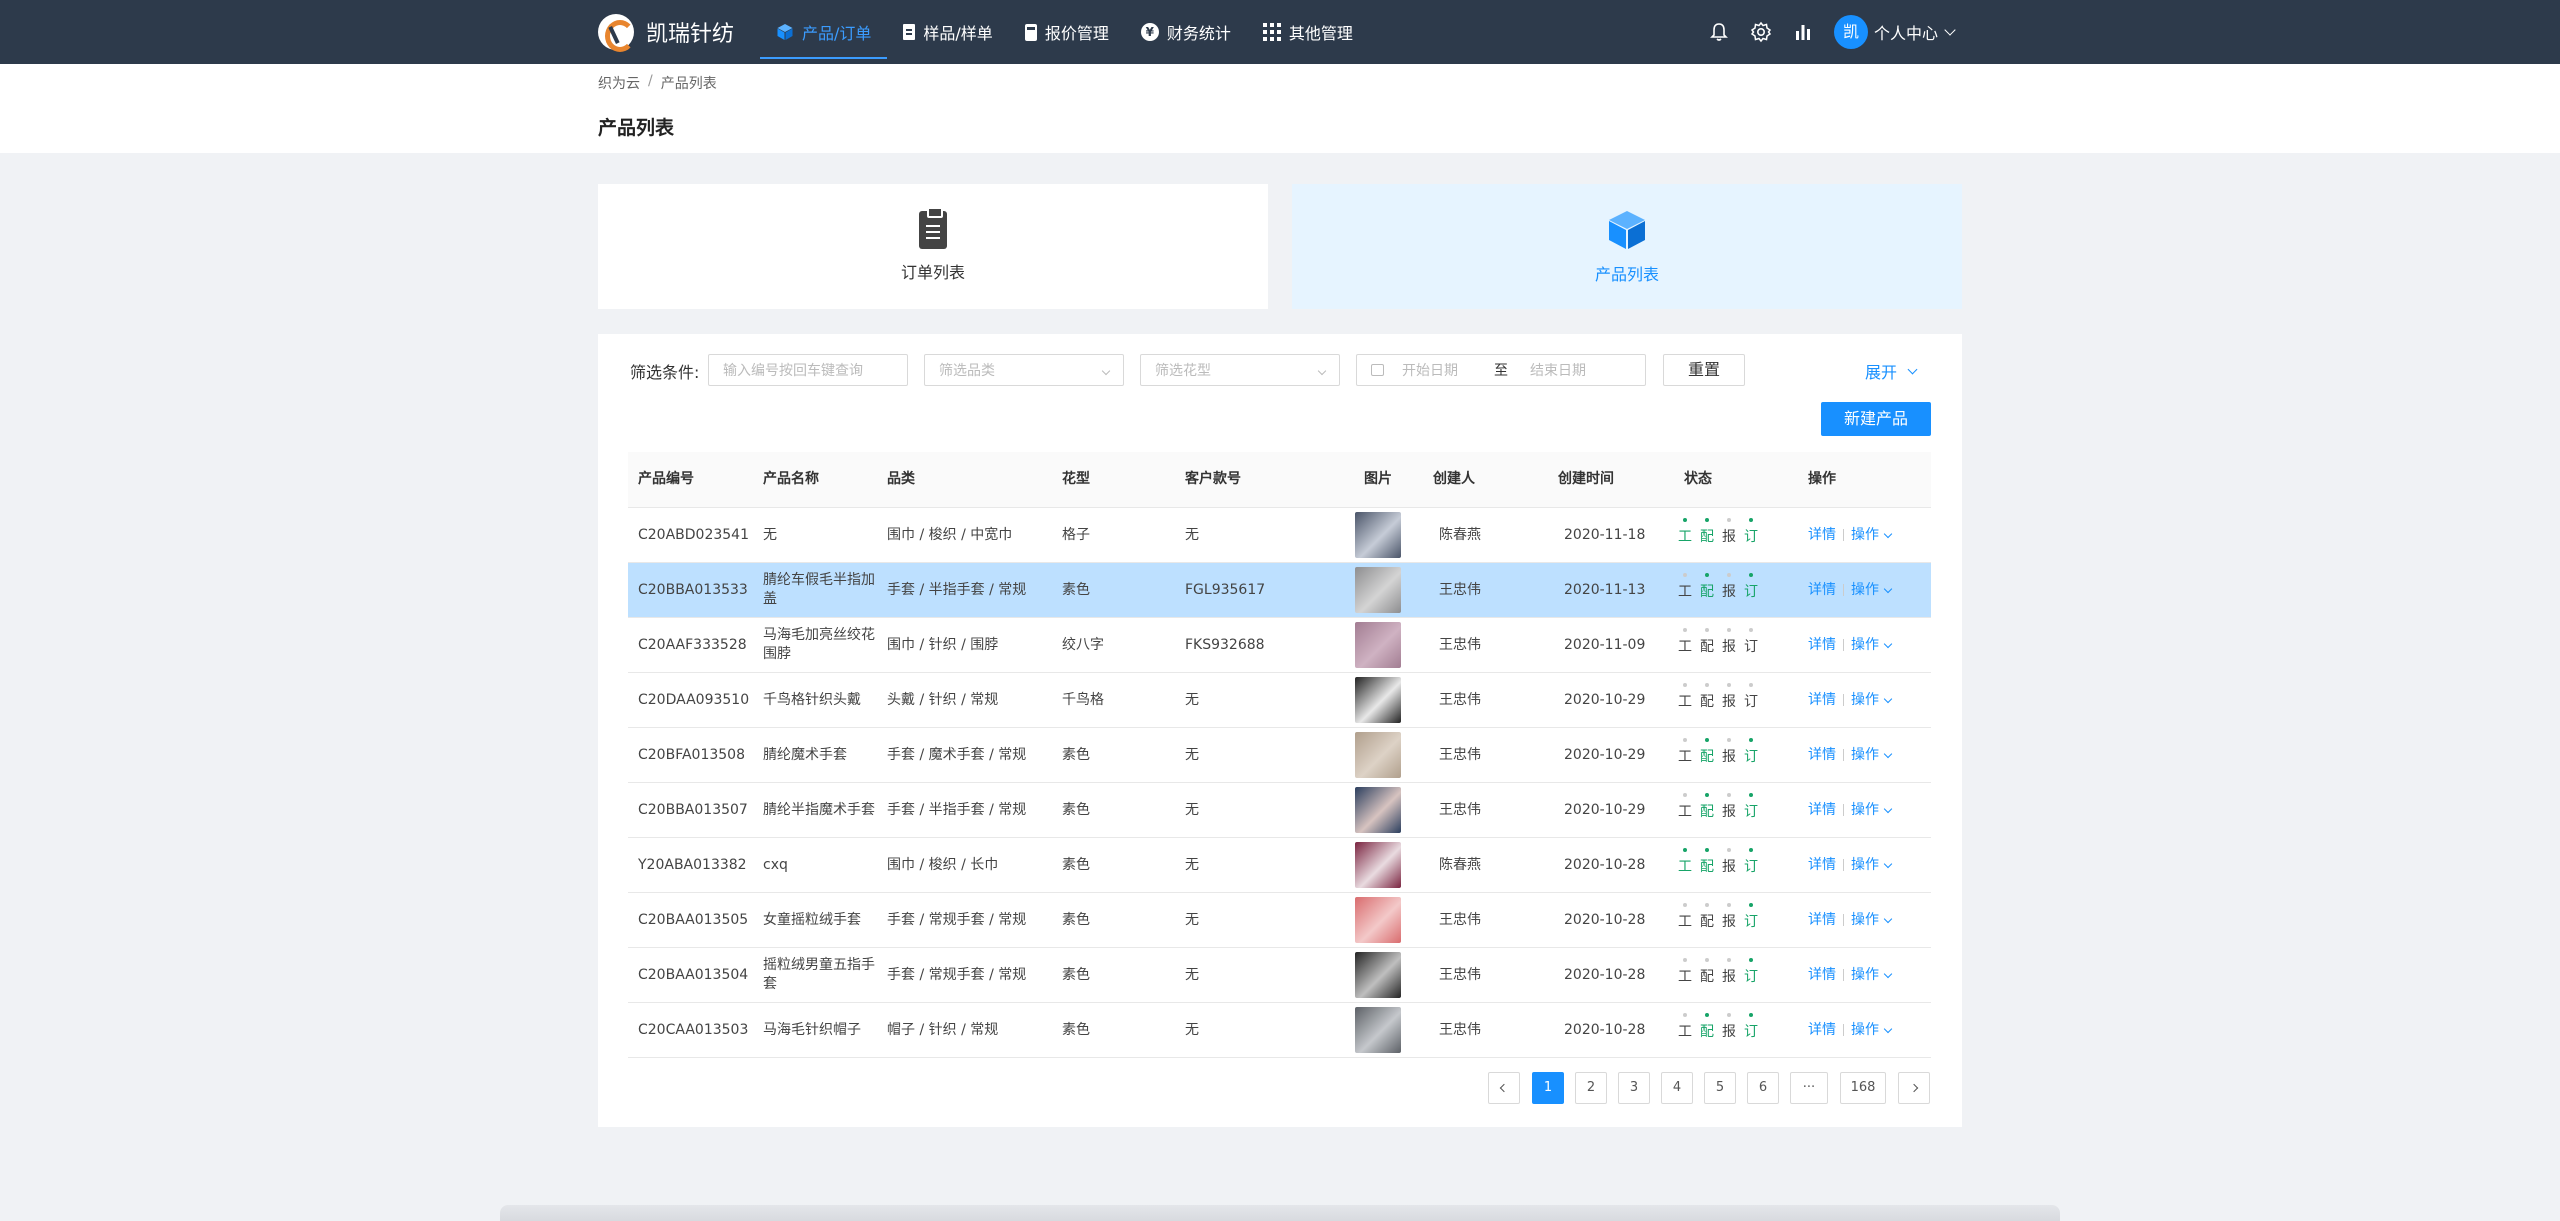 The width and height of the screenshot is (2560, 1221). What do you see at coordinates (1906, 32) in the screenshot?
I see `user-center-menu: 个人中心` at bounding box center [1906, 32].